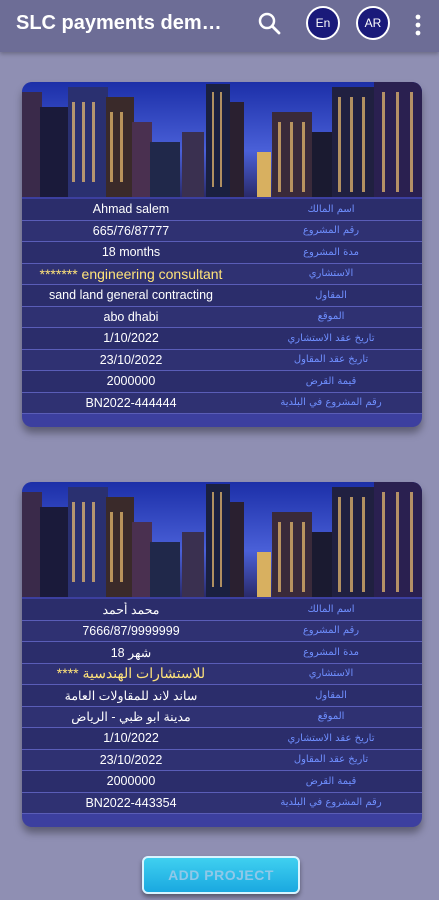  Describe the element at coordinates (222, 674) in the screenshot. I see `row-consultant: **** للاستشارات الهندسية الاستشاري` at that location.